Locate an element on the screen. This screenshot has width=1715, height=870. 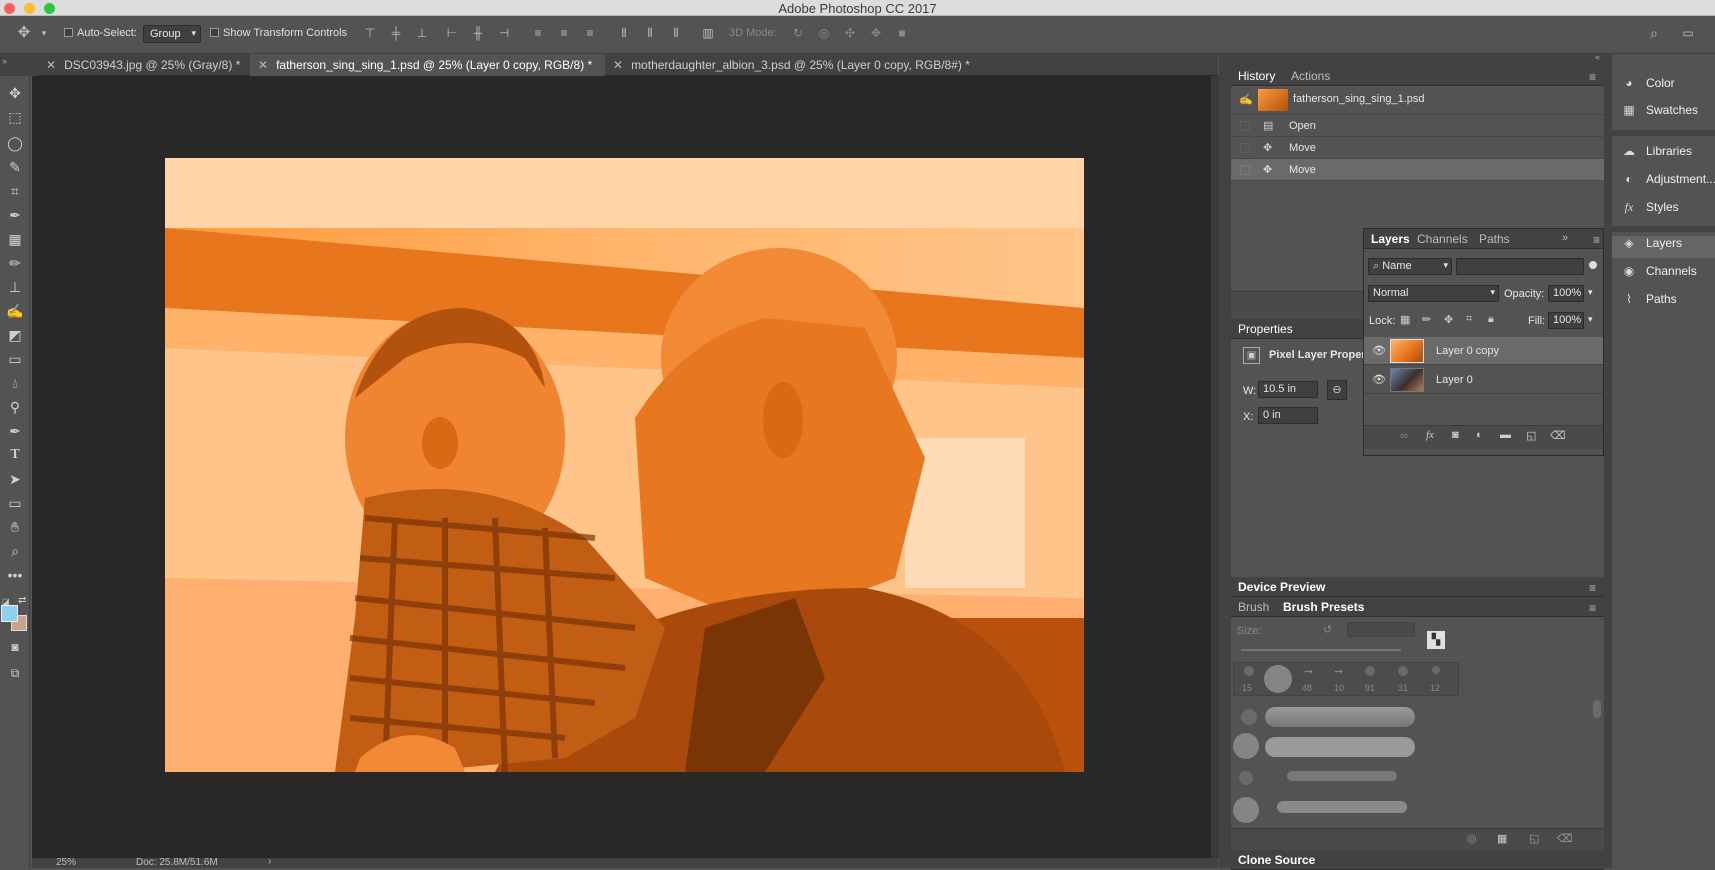
marquee-tool-icon: ⬚ is located at coordinates (15, 117).